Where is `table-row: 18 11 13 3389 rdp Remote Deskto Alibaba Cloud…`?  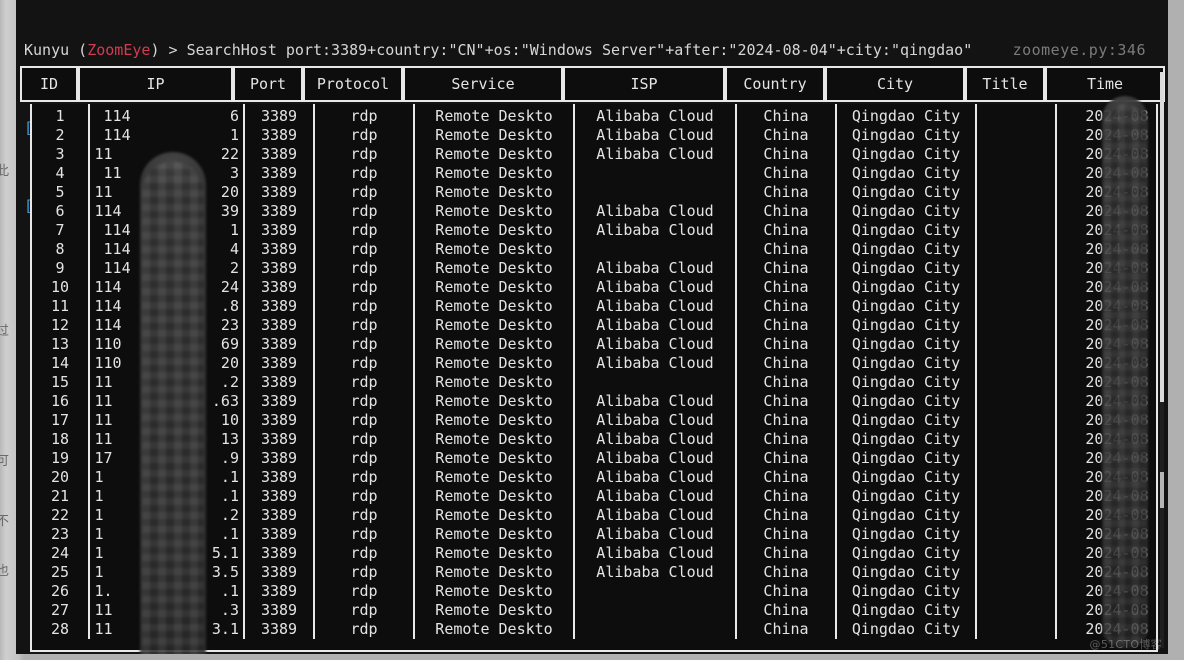 table-row: 18 11 13 3389 rdp Remote Deskto Alibaba Cloud… is located at coordinates (594, 439).